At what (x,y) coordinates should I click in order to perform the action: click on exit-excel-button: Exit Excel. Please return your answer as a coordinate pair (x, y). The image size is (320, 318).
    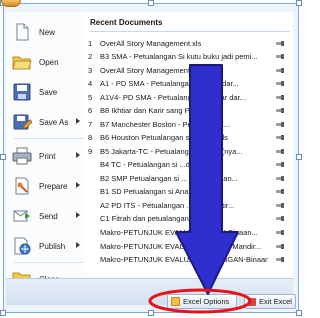
    Looking at the image, I should click on (270, 301).